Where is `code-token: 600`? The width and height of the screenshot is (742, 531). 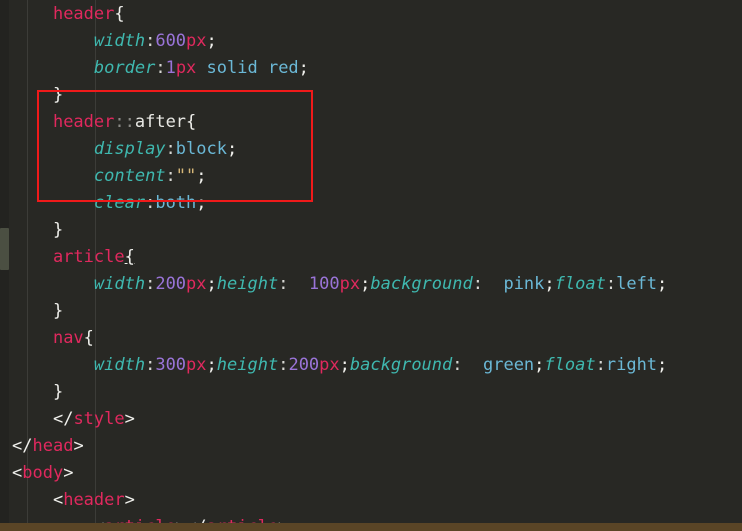 code-token: 600 is located at coordinates (171, 41).